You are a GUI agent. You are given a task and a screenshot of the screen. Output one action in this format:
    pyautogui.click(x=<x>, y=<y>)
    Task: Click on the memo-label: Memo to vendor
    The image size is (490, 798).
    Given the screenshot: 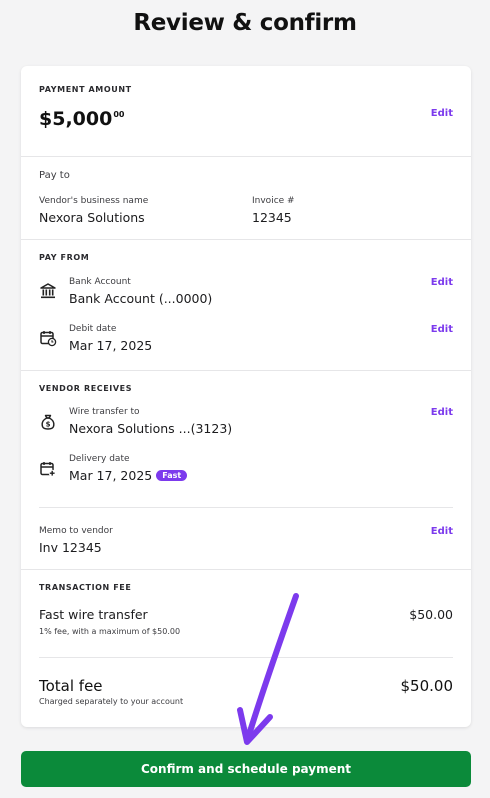 What is the action you would take?
    pyautogui.click(x=76, y=531)
    